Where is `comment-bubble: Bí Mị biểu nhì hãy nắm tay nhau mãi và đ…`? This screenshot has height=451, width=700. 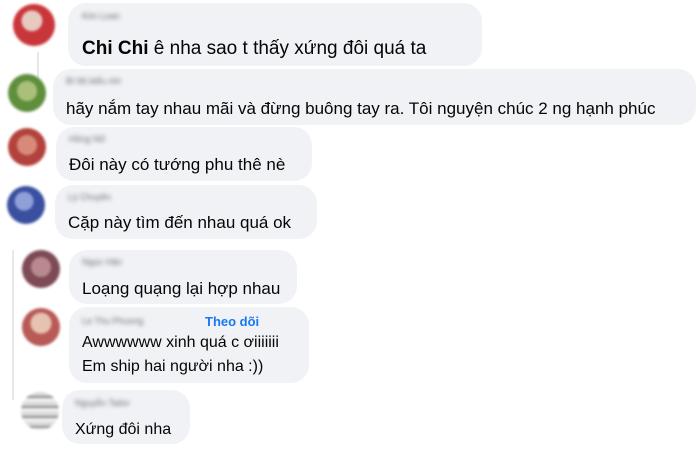 comment-bubble: Bí Mị biểu nhì hãy nắm tay nhau mãi và đ… is located at coordinates (374, 97).